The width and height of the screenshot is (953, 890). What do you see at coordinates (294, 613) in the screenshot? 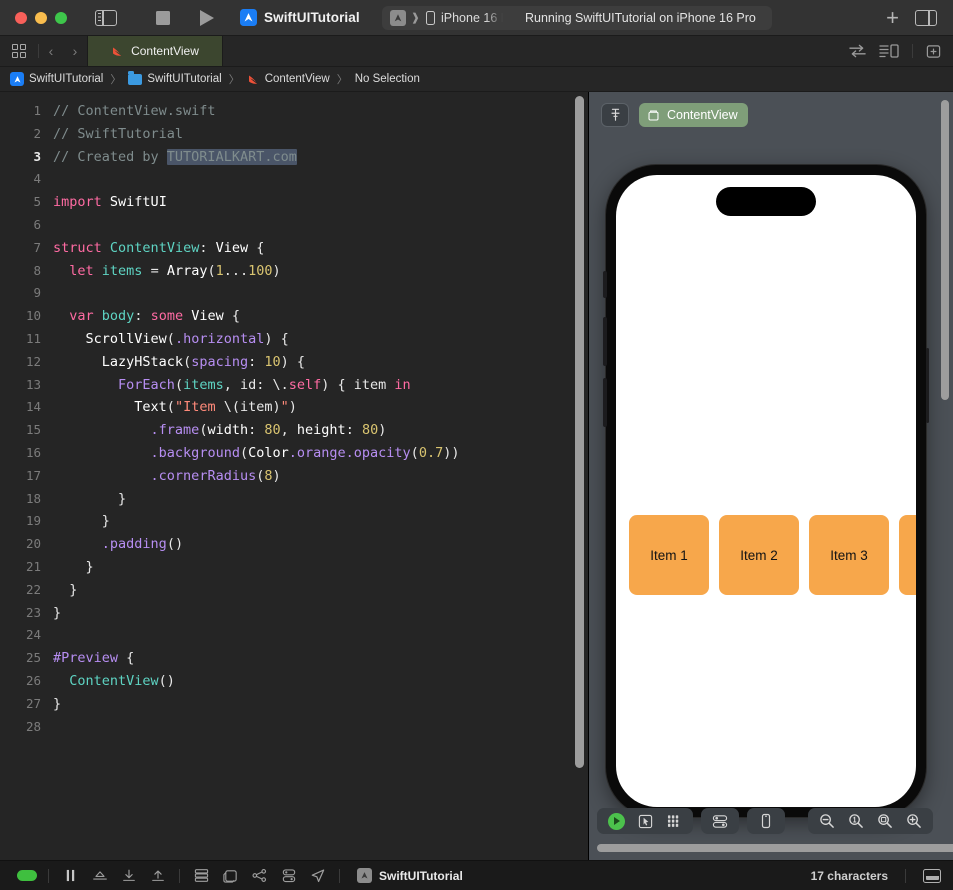
I see `code-line: 23}` at bounding box center [294, 613].